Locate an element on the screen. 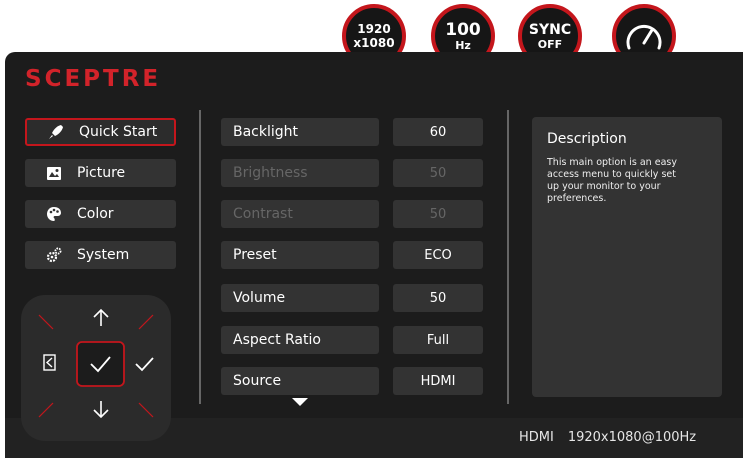 The height and width of the screenshot is (458, 743). menu-item-picture: Picture is located at coordinates (100, 173).